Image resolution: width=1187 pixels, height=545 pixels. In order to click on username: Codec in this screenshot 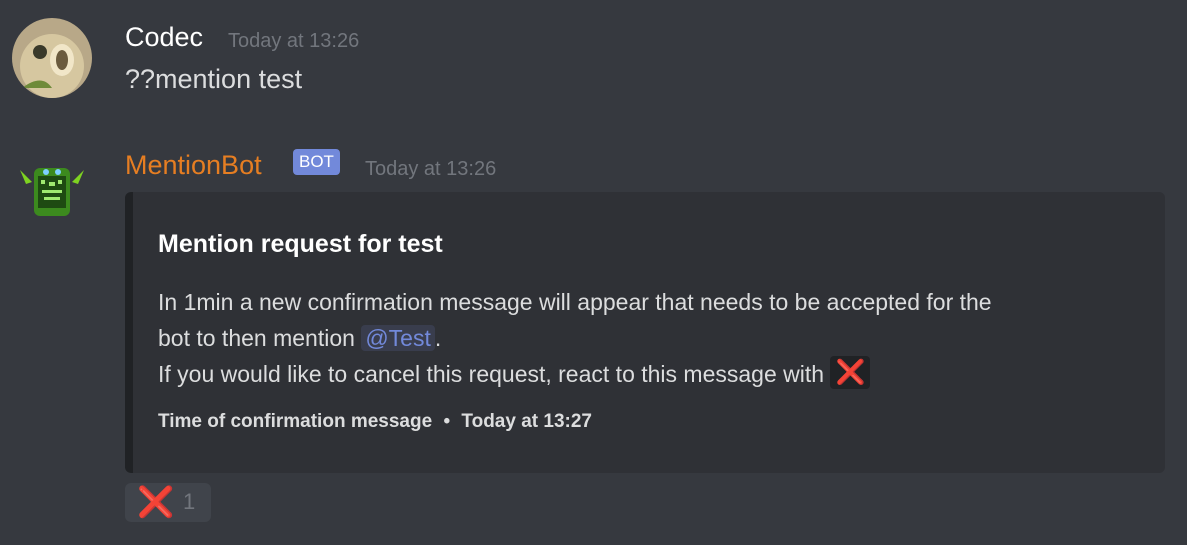, I will do `click(164, 37)`.